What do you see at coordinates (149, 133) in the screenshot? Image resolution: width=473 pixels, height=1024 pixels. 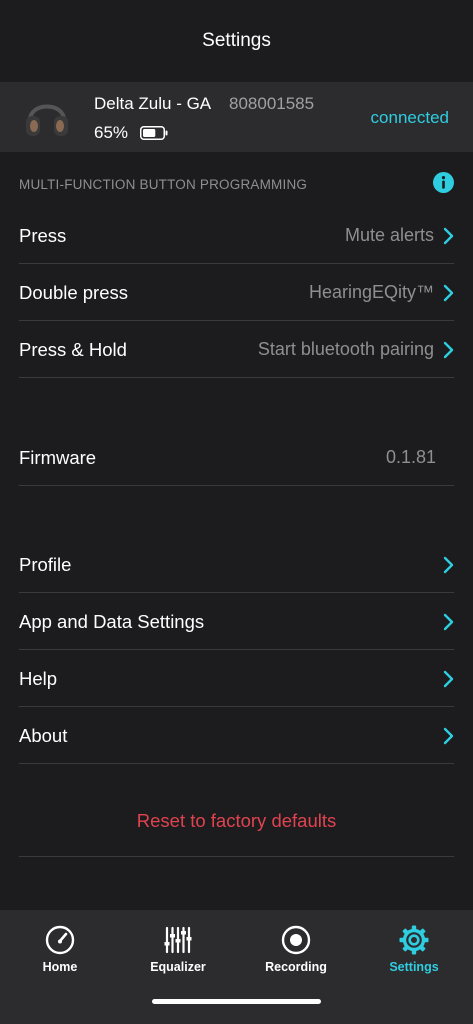 I see `battery-fill` at bounding box center [149, 133].